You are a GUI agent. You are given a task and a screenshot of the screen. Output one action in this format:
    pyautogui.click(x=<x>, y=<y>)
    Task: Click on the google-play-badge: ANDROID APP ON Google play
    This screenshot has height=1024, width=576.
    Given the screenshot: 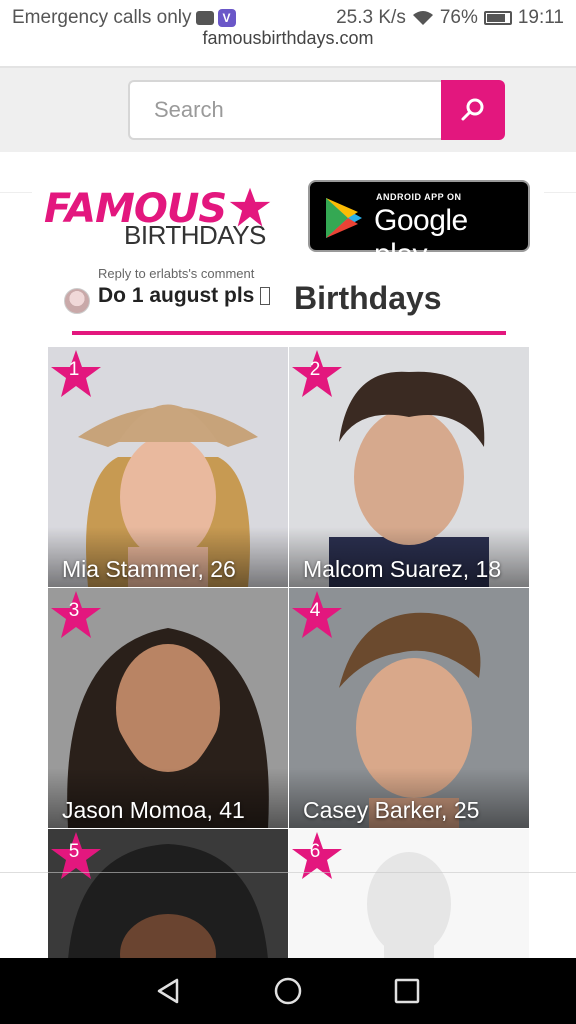 What is the action you would take?
    pyautogui.click(x=419, y=225)
    